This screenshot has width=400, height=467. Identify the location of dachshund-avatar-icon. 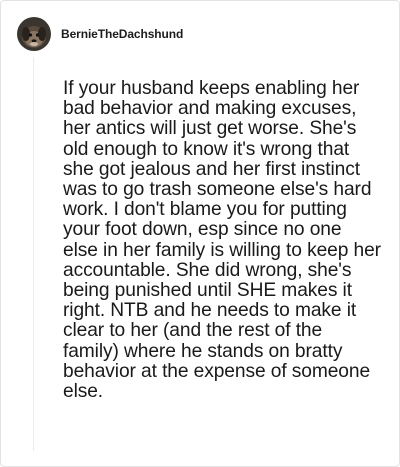
(34, 34).